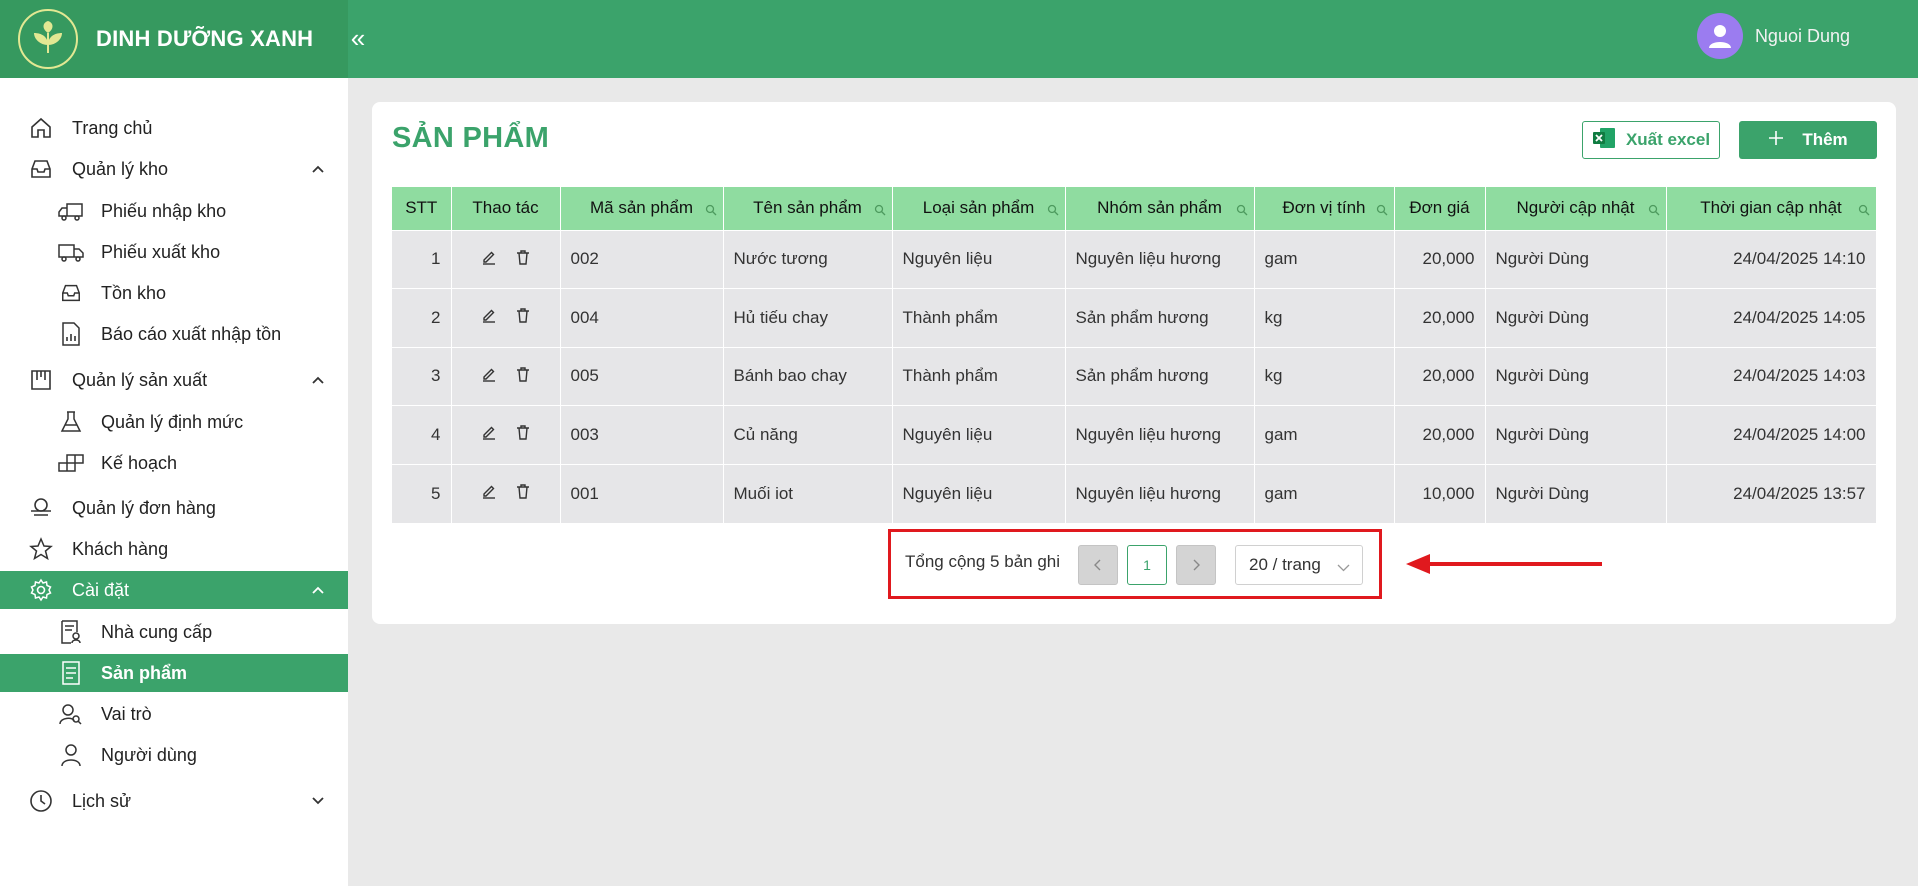 The height and width of the screenshot is (886, 1918). What do you see at coordinates (144, 672) in the screenshot?
I see `sidebar-item-label: Sản phẩm` at bounding box center [144, 672].